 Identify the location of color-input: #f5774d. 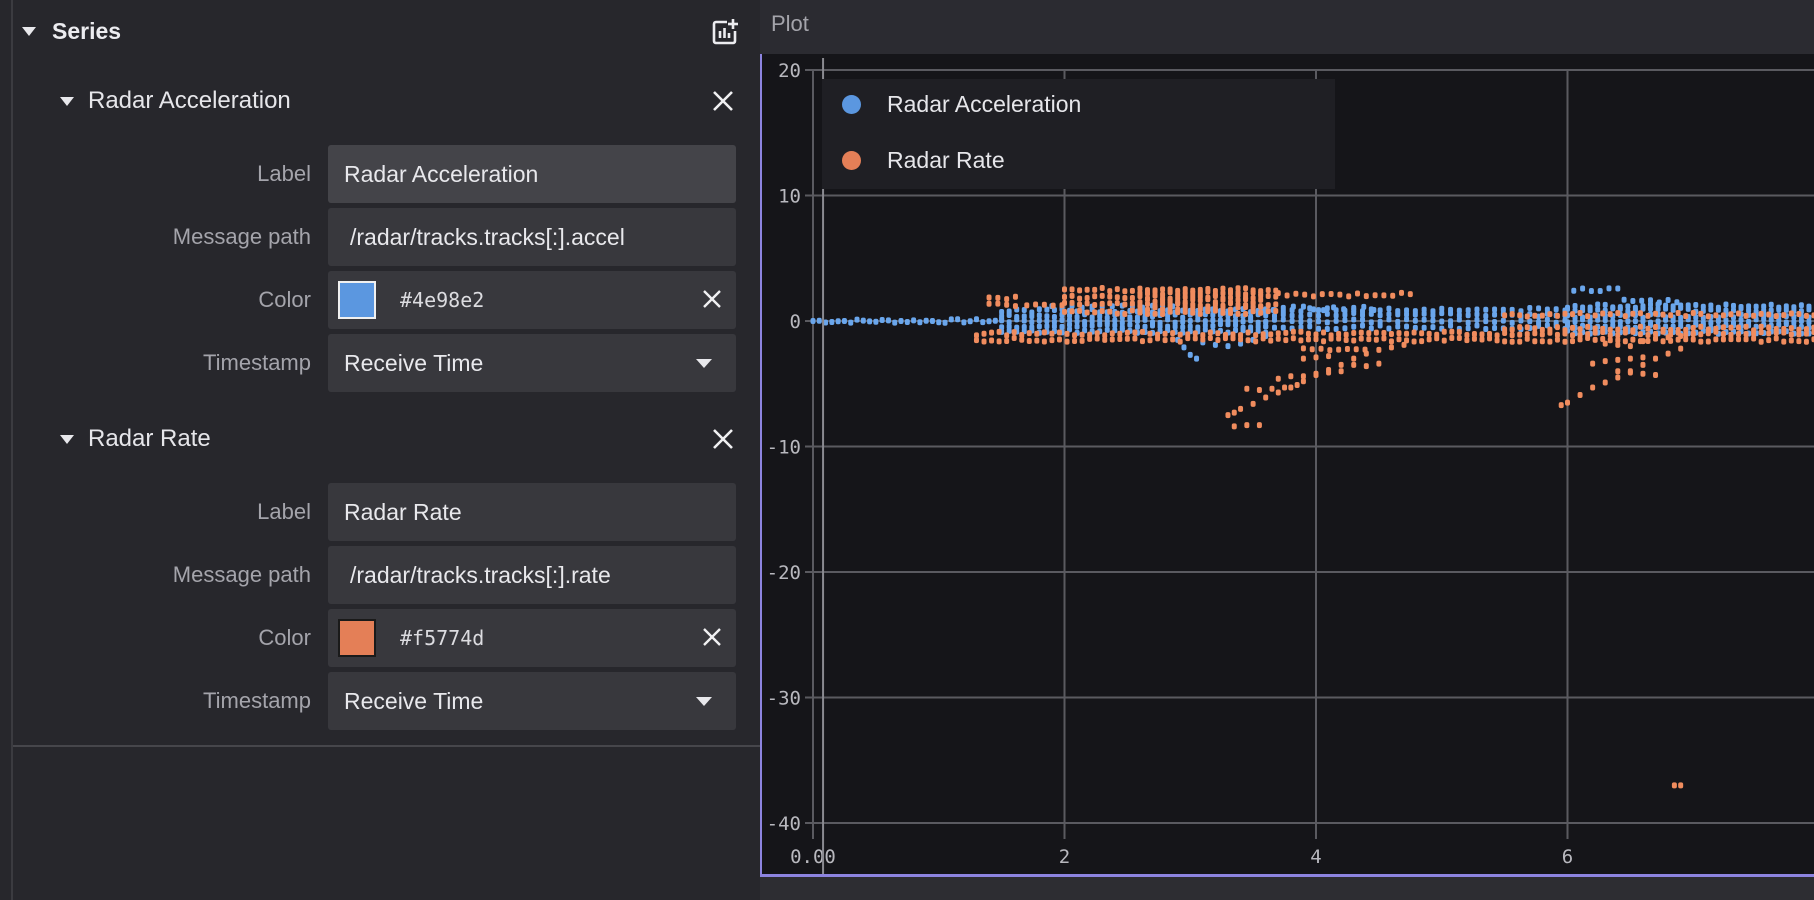
(532, 638).